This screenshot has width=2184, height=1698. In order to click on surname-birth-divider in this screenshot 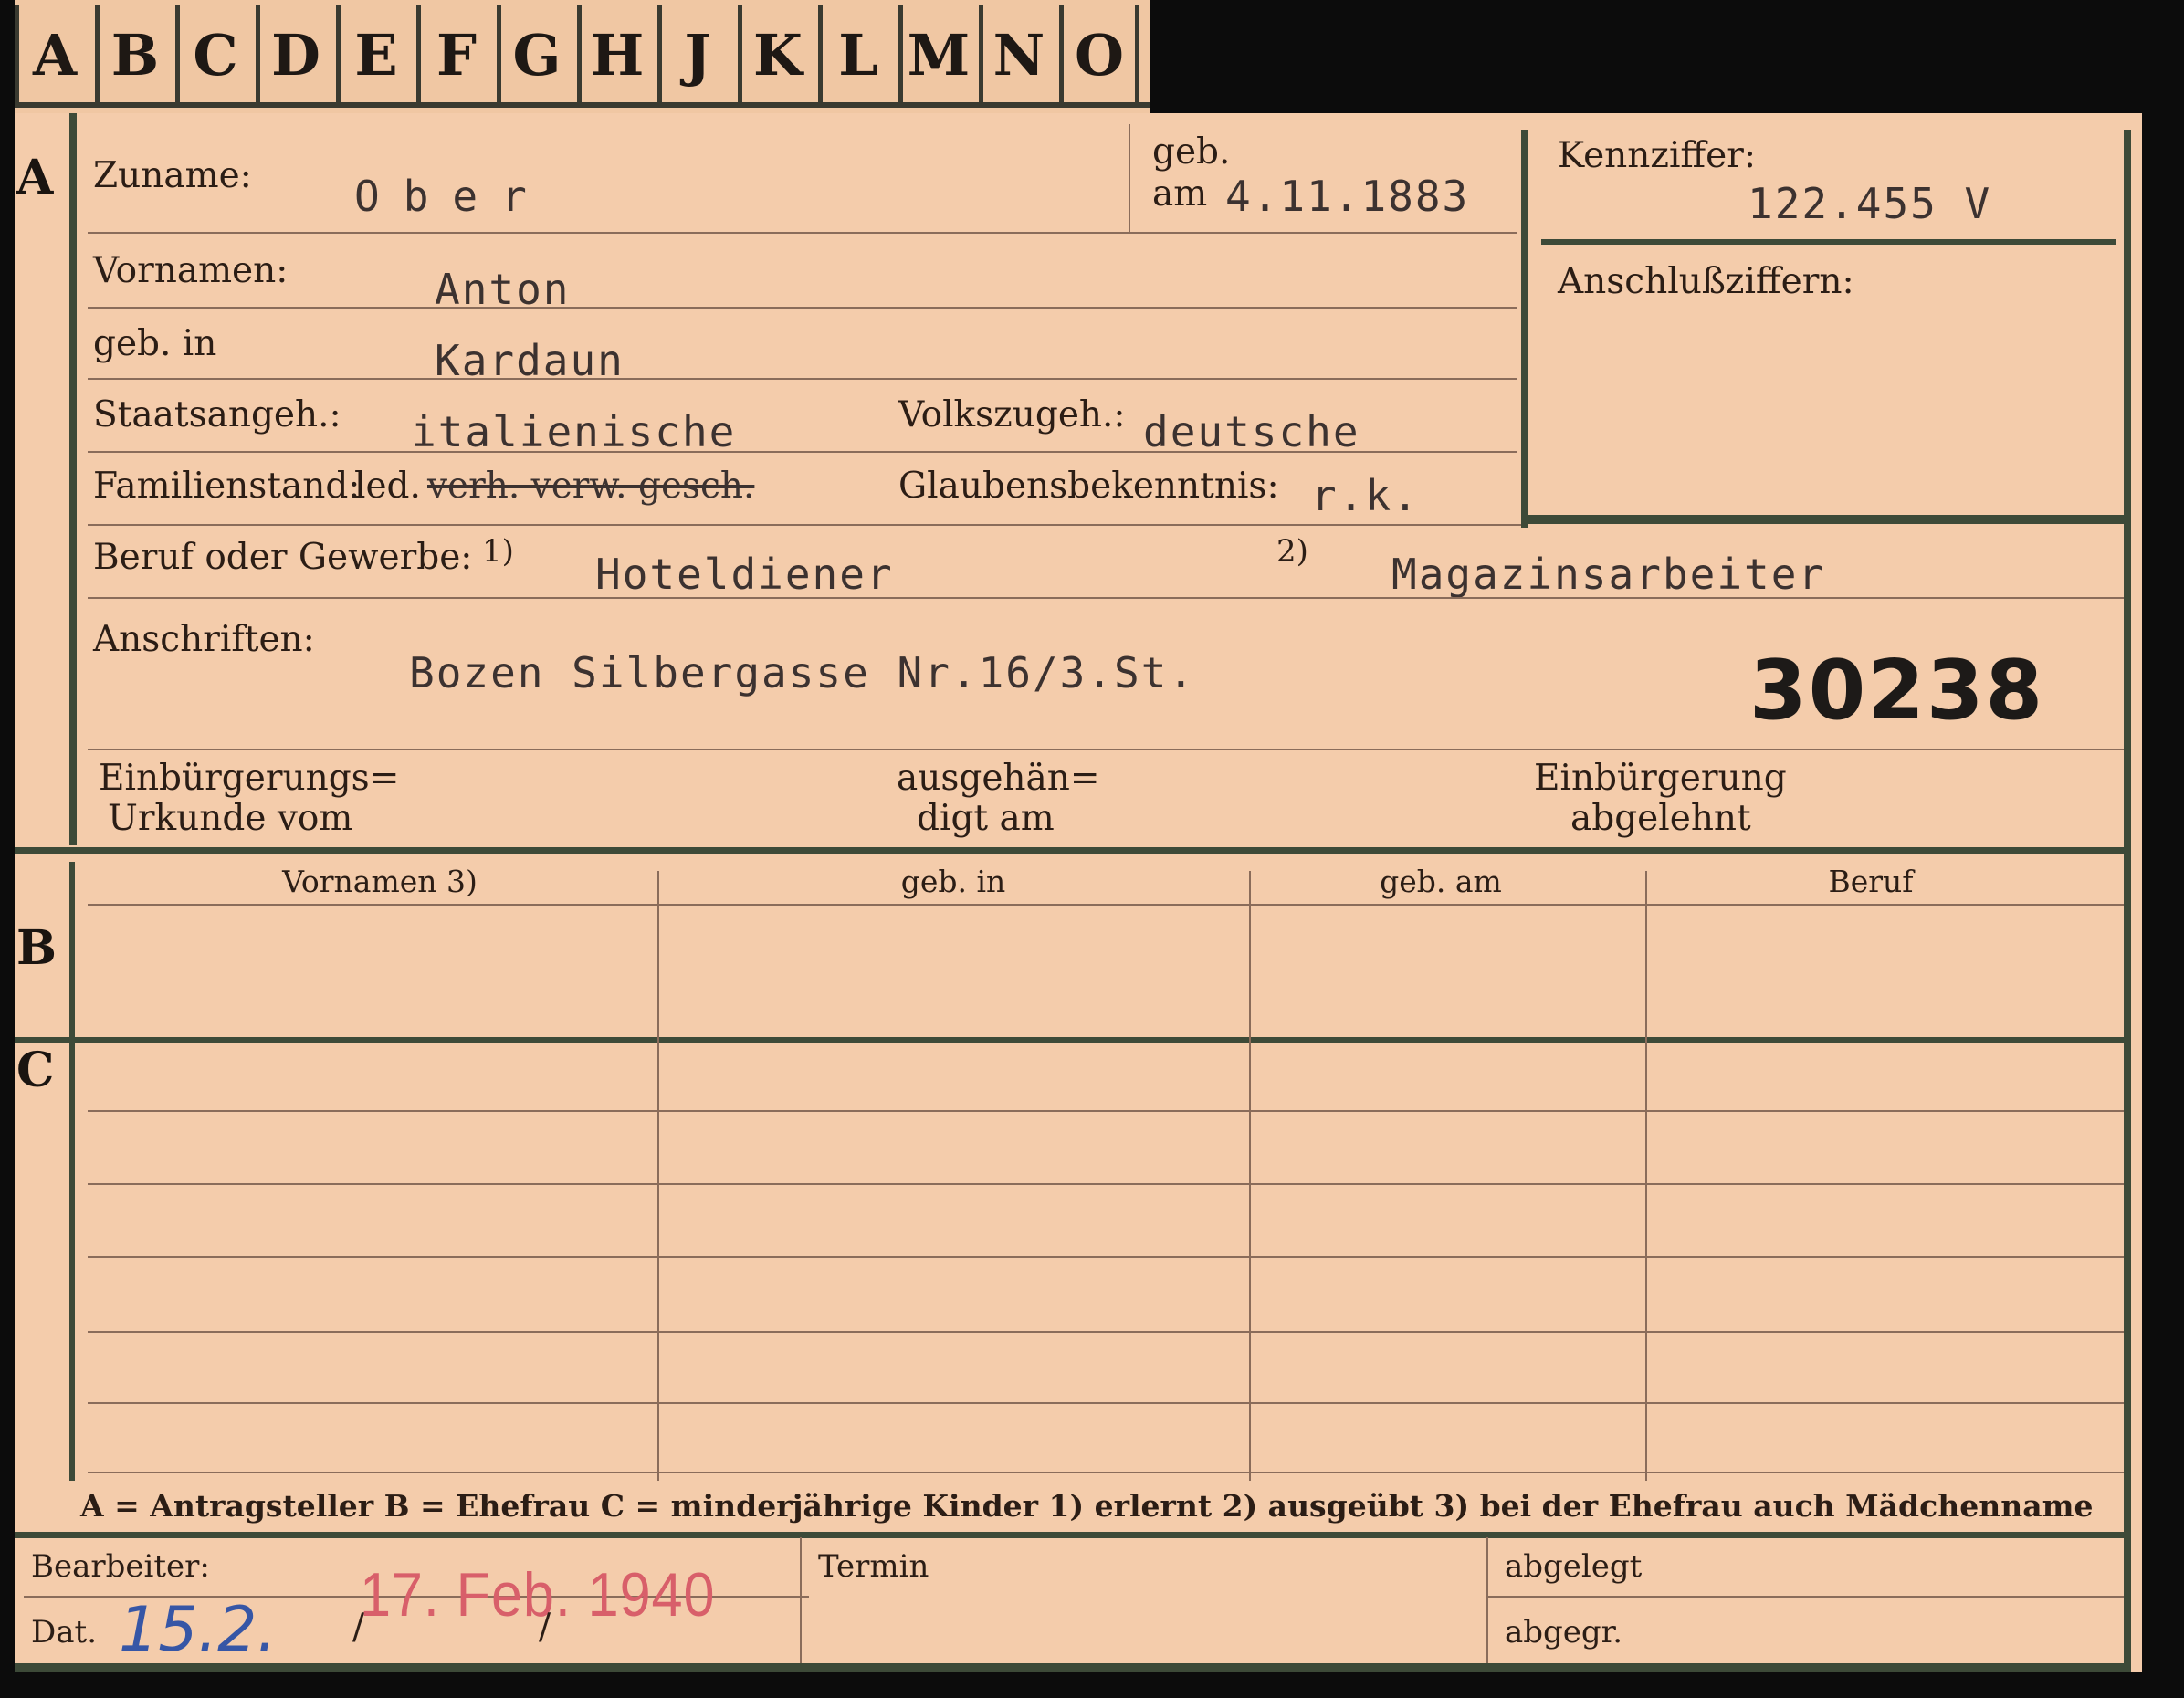, I will do `click(1129, 179)`.